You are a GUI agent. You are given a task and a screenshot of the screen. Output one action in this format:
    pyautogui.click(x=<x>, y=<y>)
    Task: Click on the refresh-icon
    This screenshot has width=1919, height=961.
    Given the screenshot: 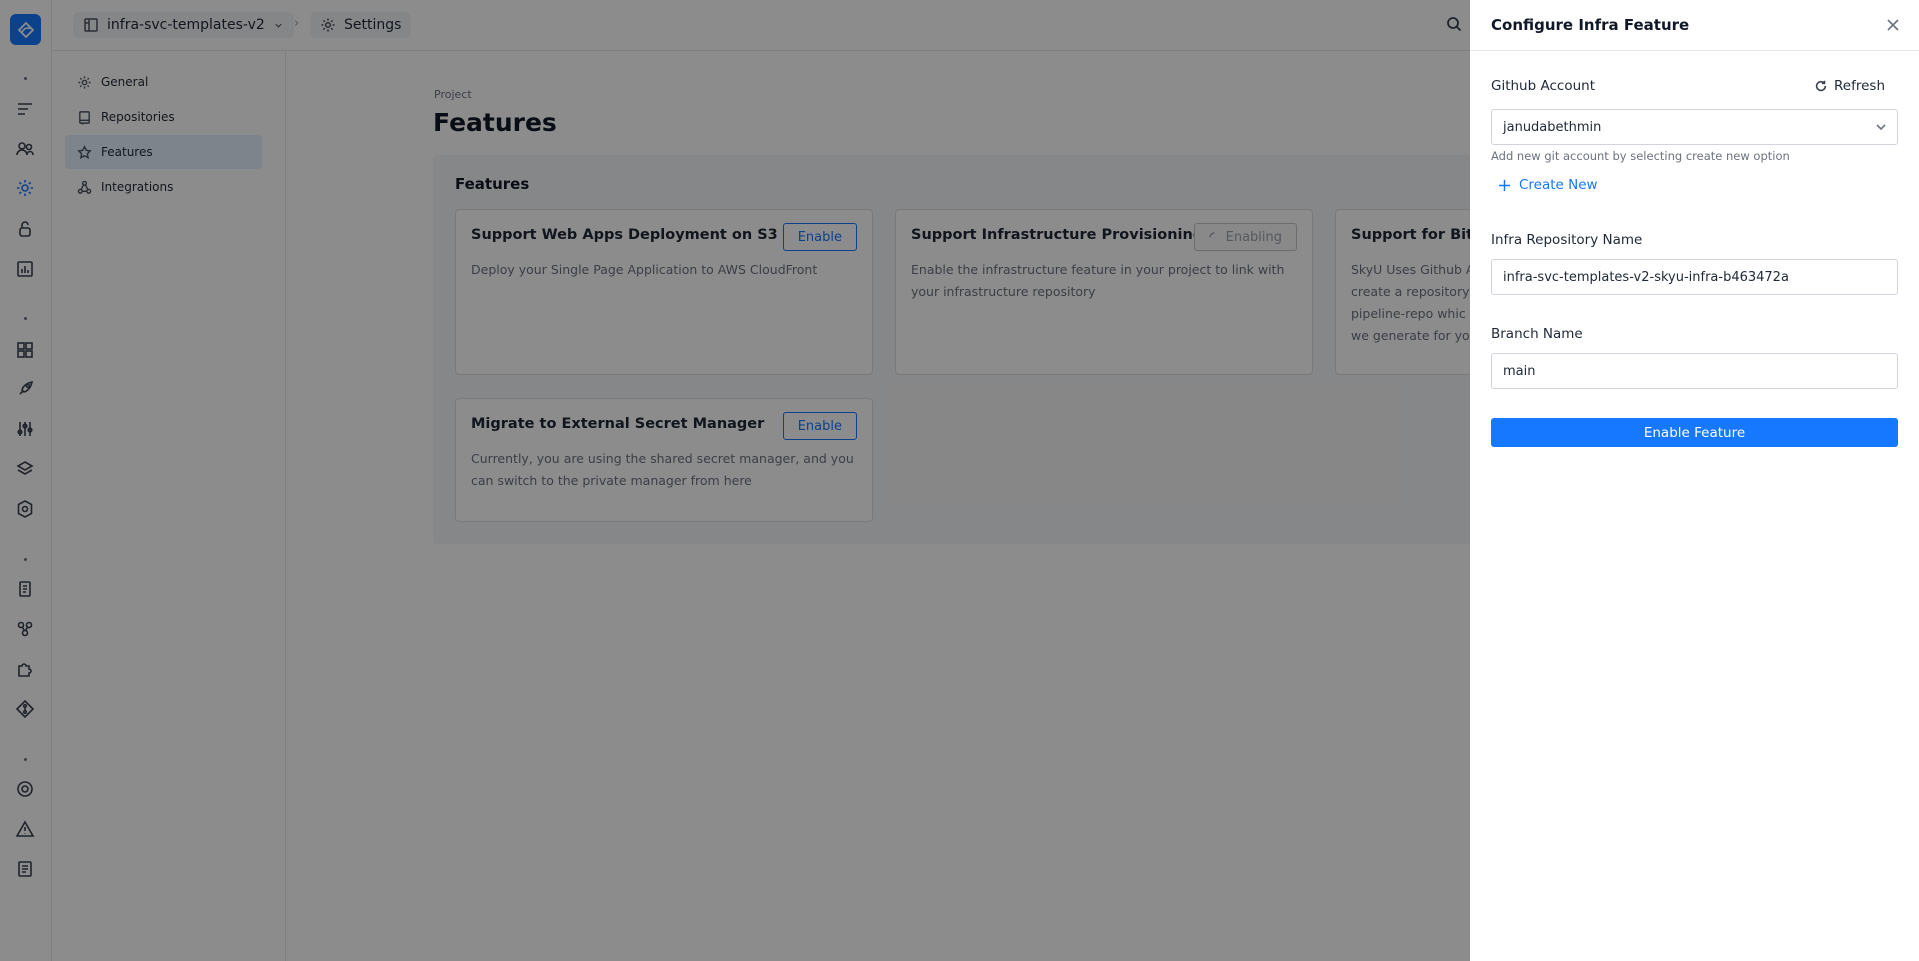 What is the action you would take?
    pyautogui.click(x=1821, y=86)
    